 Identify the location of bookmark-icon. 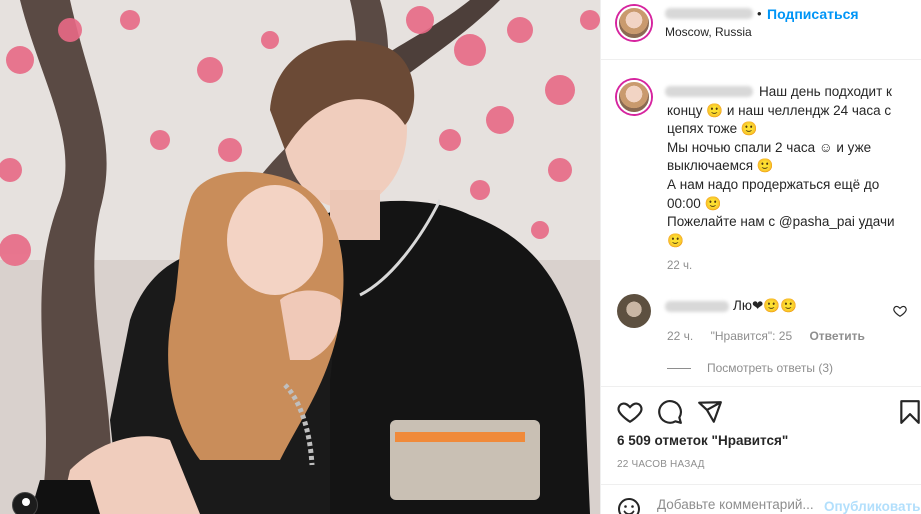
(909, 412).